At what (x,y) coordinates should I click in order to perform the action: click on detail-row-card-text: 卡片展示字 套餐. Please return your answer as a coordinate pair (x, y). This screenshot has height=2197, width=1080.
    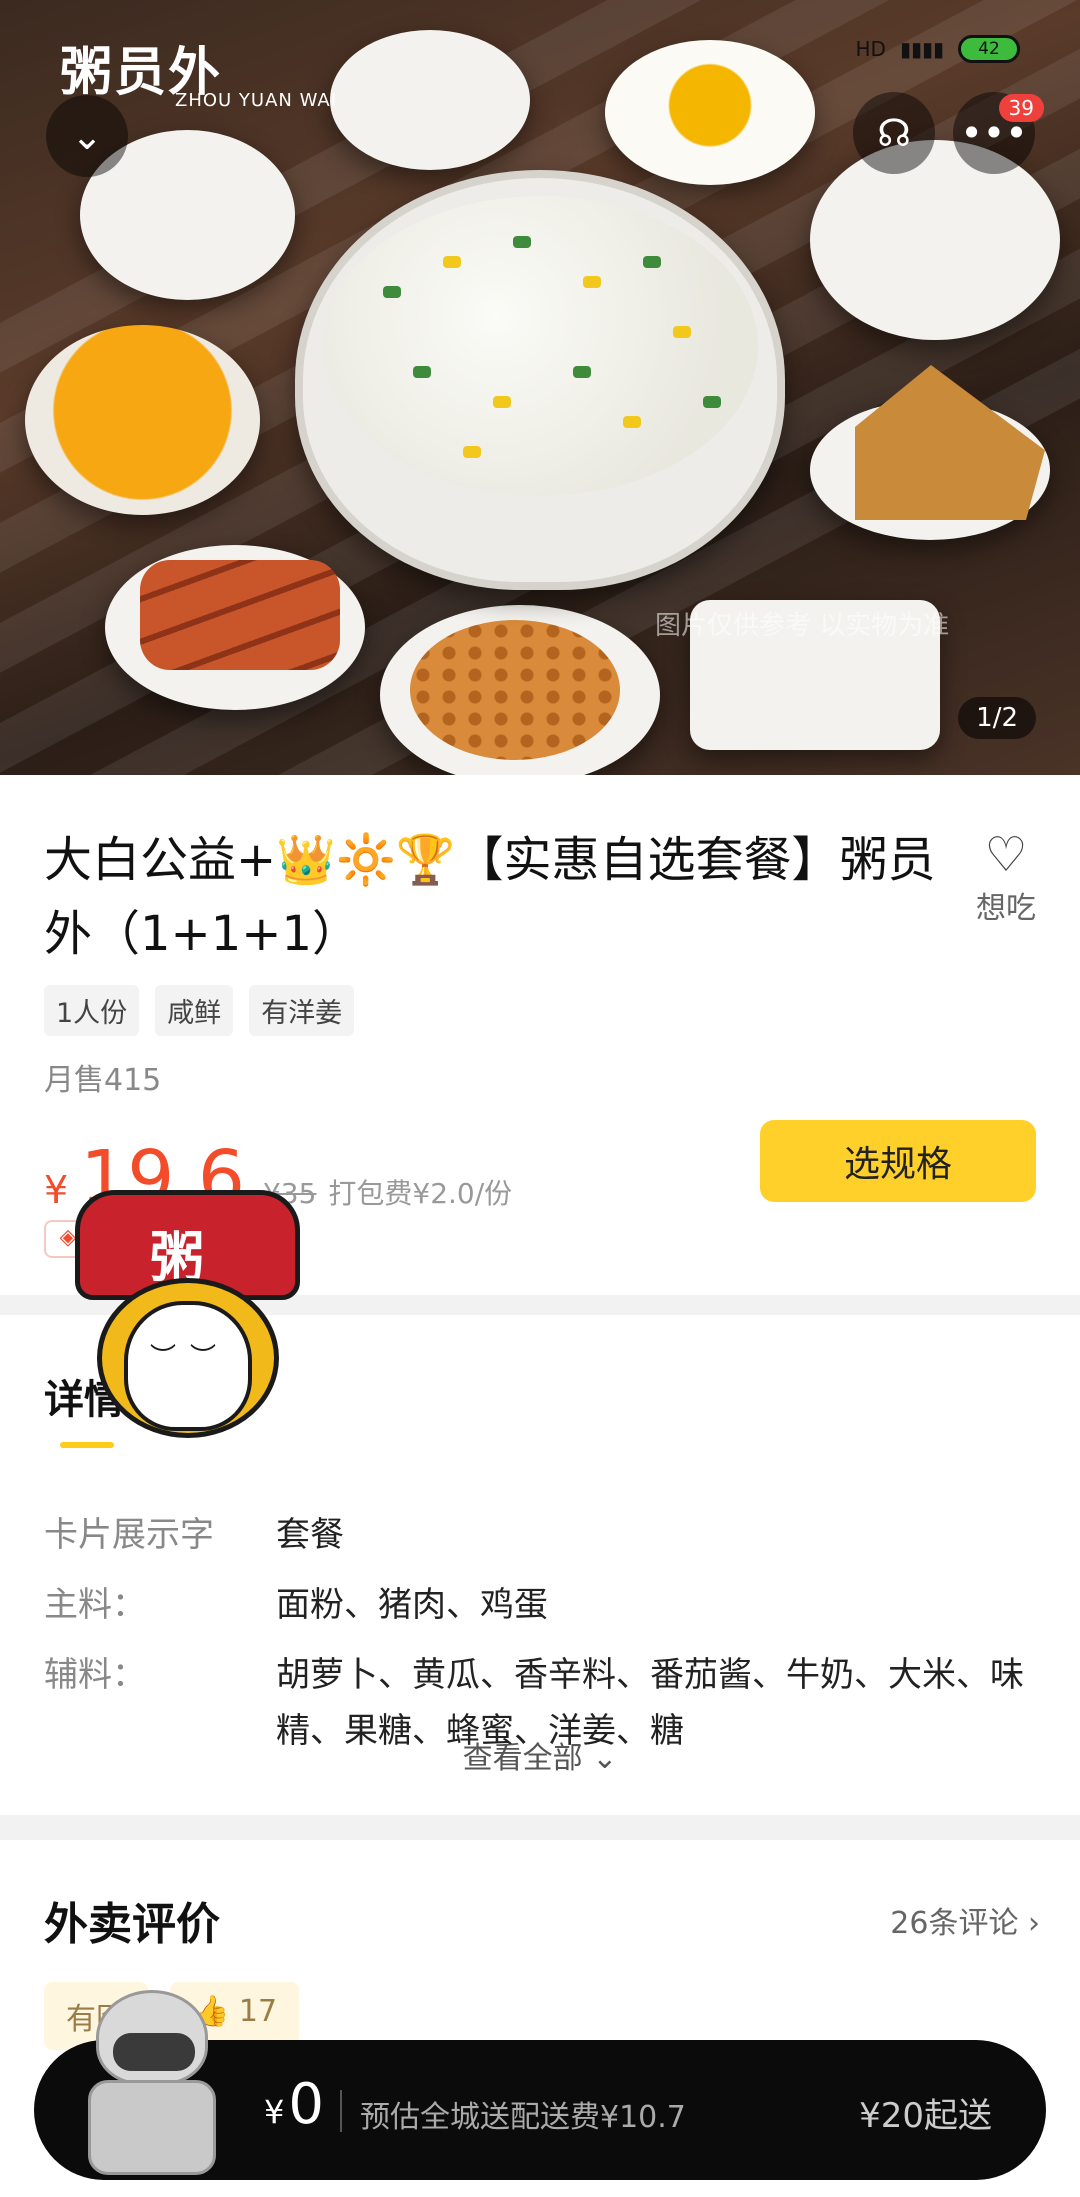
    Looking at the image, I should click on (540, 1535).